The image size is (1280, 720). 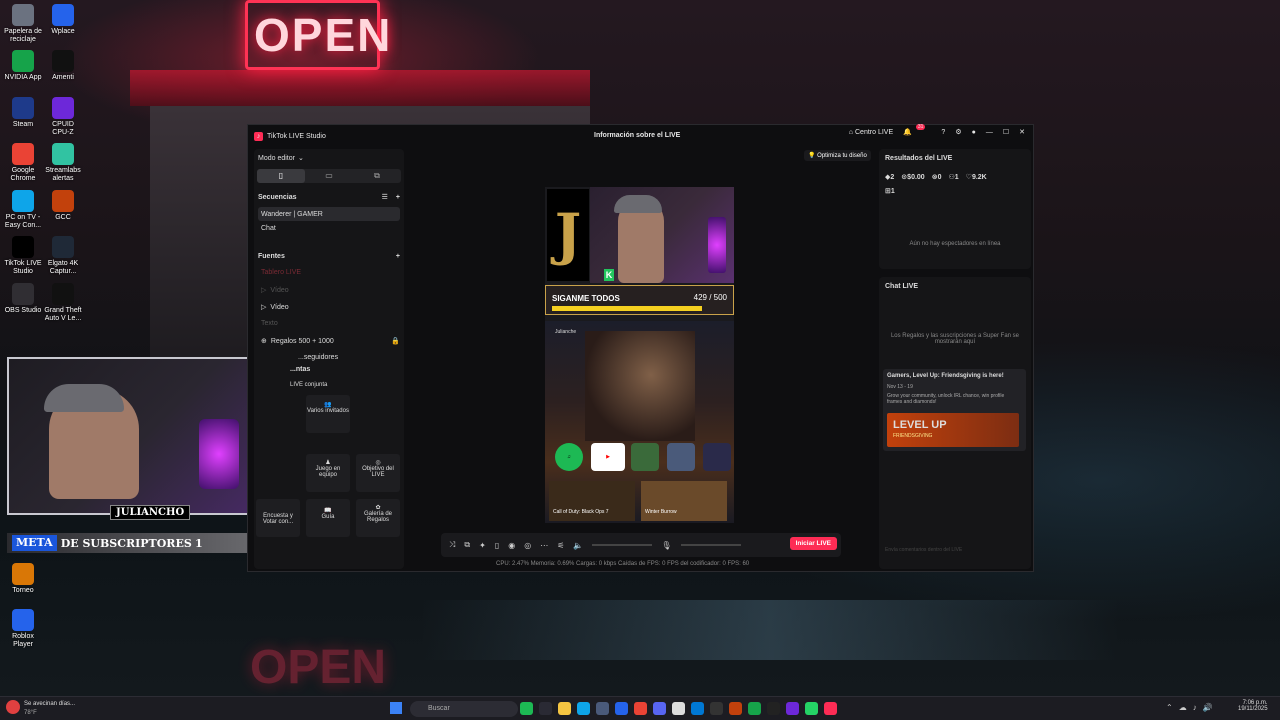 I want to click on landscape-icon: ▭, so click(x=329, y=176).